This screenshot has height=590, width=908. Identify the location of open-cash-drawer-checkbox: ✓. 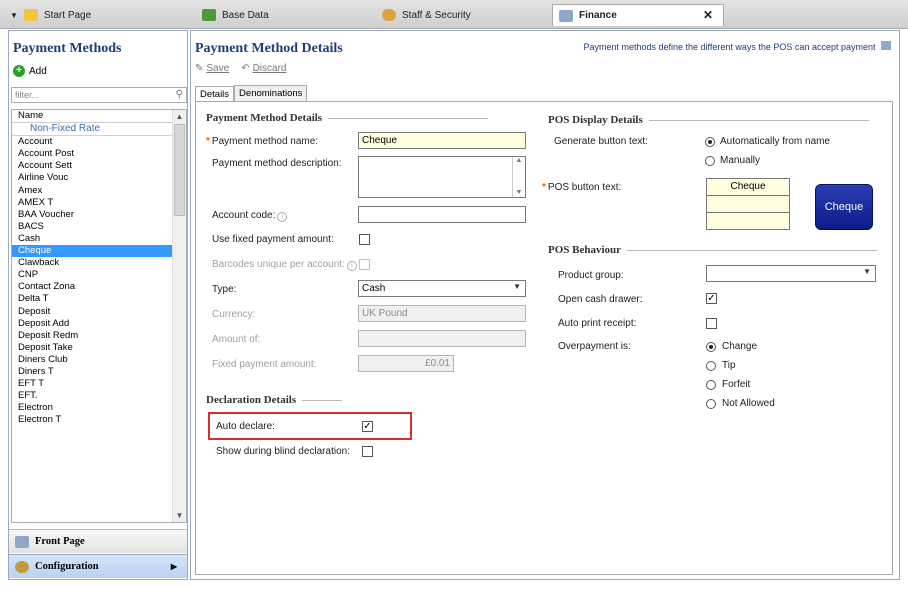
(711, 298).